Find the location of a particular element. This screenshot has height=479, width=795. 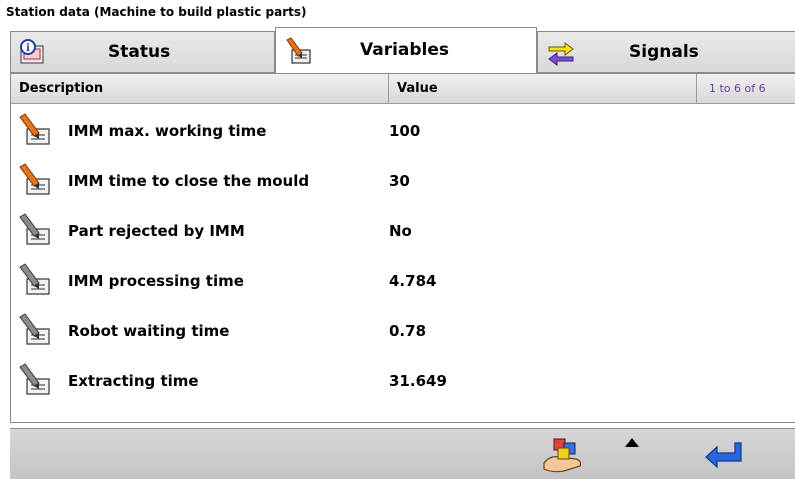

table-row: Extracting time 31.649 is located at coordinates (403, 381).